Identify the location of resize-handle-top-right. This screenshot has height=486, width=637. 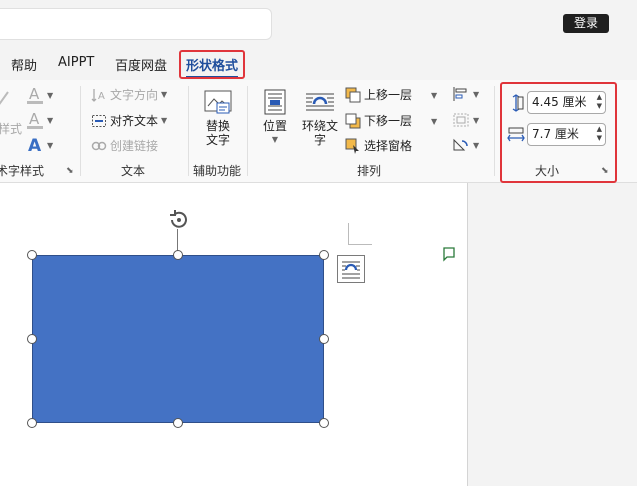
(324, 255).